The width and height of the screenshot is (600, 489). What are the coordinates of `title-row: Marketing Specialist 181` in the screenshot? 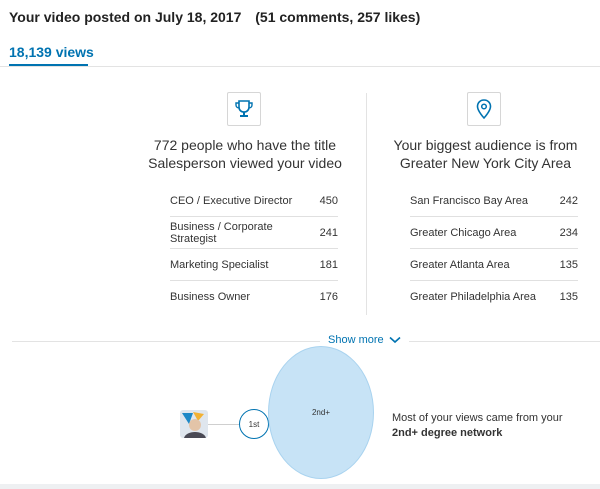 It's located at (254, 265).